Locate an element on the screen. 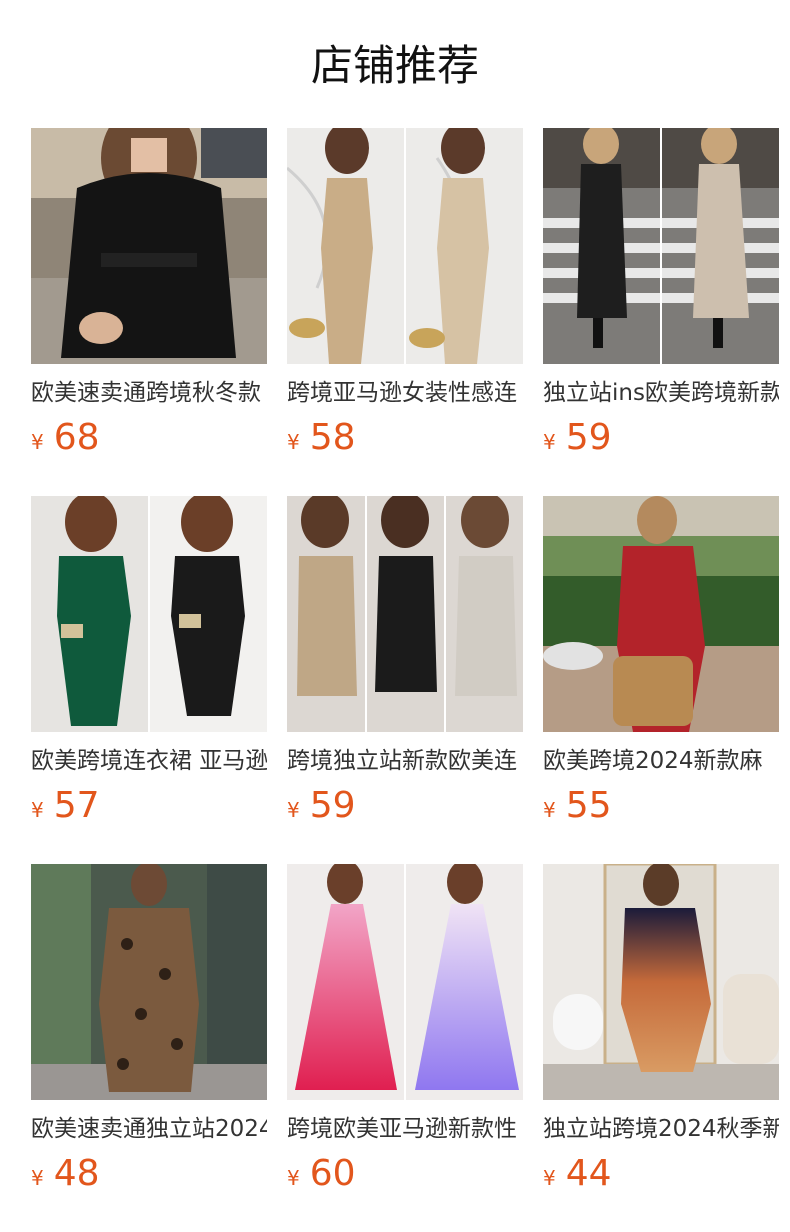  product-card: 欧美跨境2024新款麻 ¥55 is located at coordinates (661, 666).